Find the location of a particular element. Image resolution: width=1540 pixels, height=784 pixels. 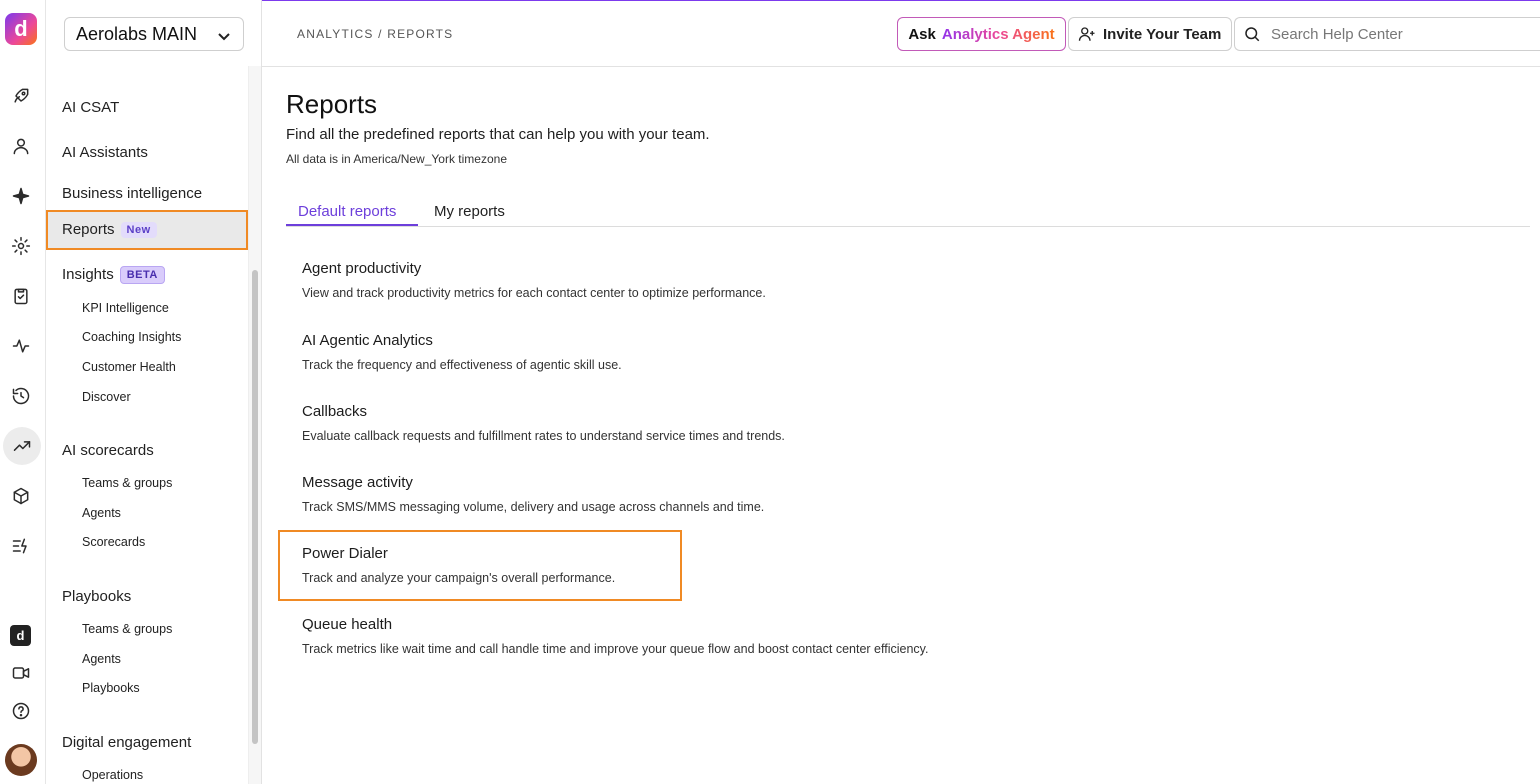

sidebar-subitem-playbooks: Playbooks is located at coordinates (111, 688).